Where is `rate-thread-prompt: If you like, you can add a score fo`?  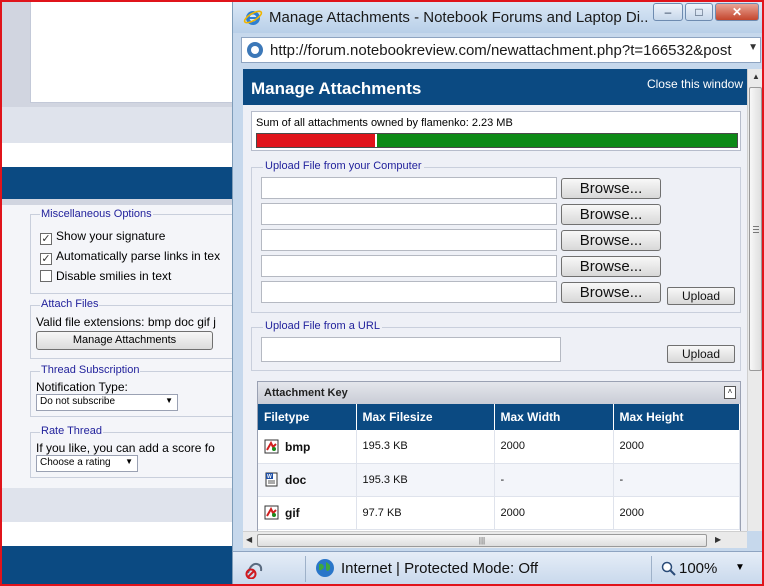
rate-thread-prompt: If you like, you can add a score fo is located at coordinates (125, 448).